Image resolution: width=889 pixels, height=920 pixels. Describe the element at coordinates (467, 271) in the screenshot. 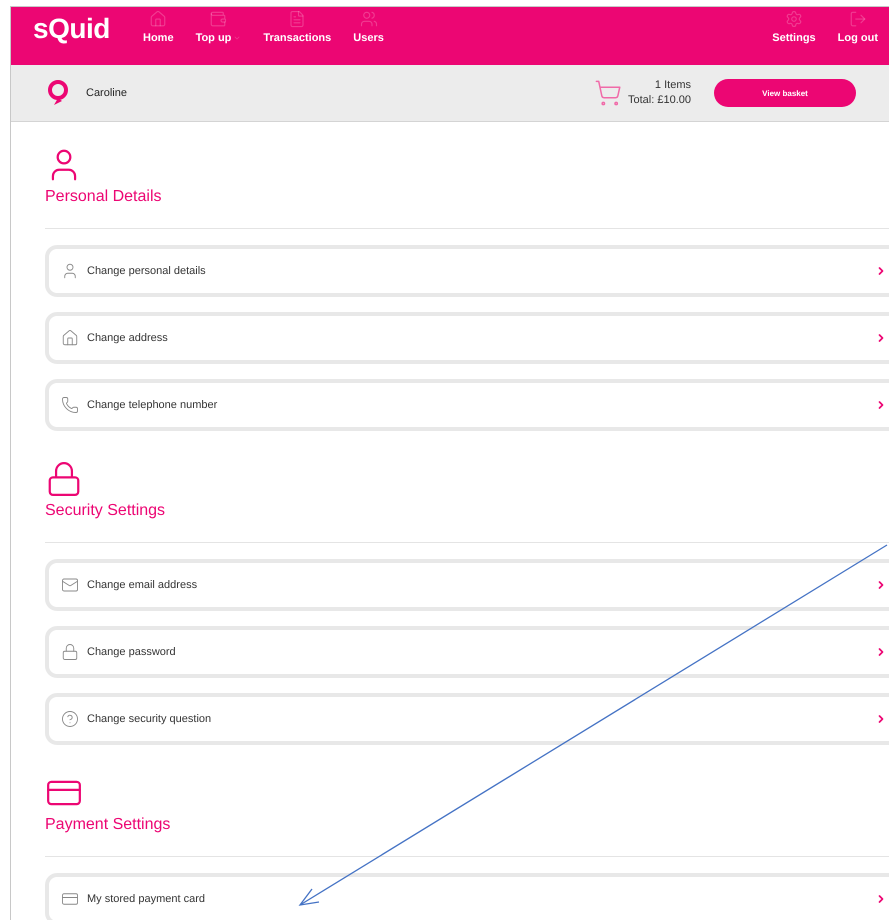

I see `settings-row: Change personal details` at that location.